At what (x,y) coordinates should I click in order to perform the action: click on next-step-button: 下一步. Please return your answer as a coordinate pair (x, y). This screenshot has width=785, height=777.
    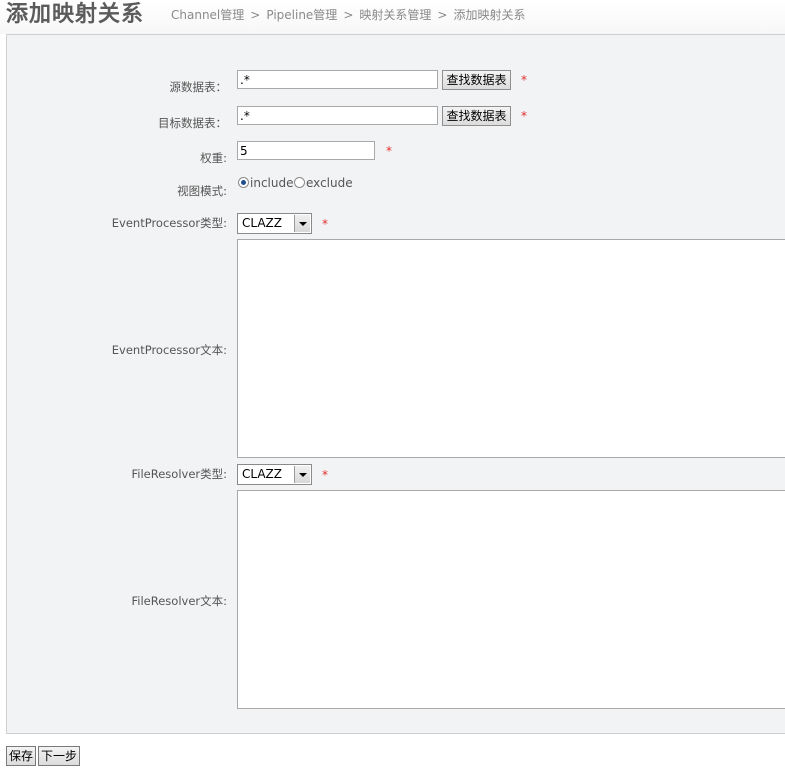
    Looking at the image, I should click on (59, 756).